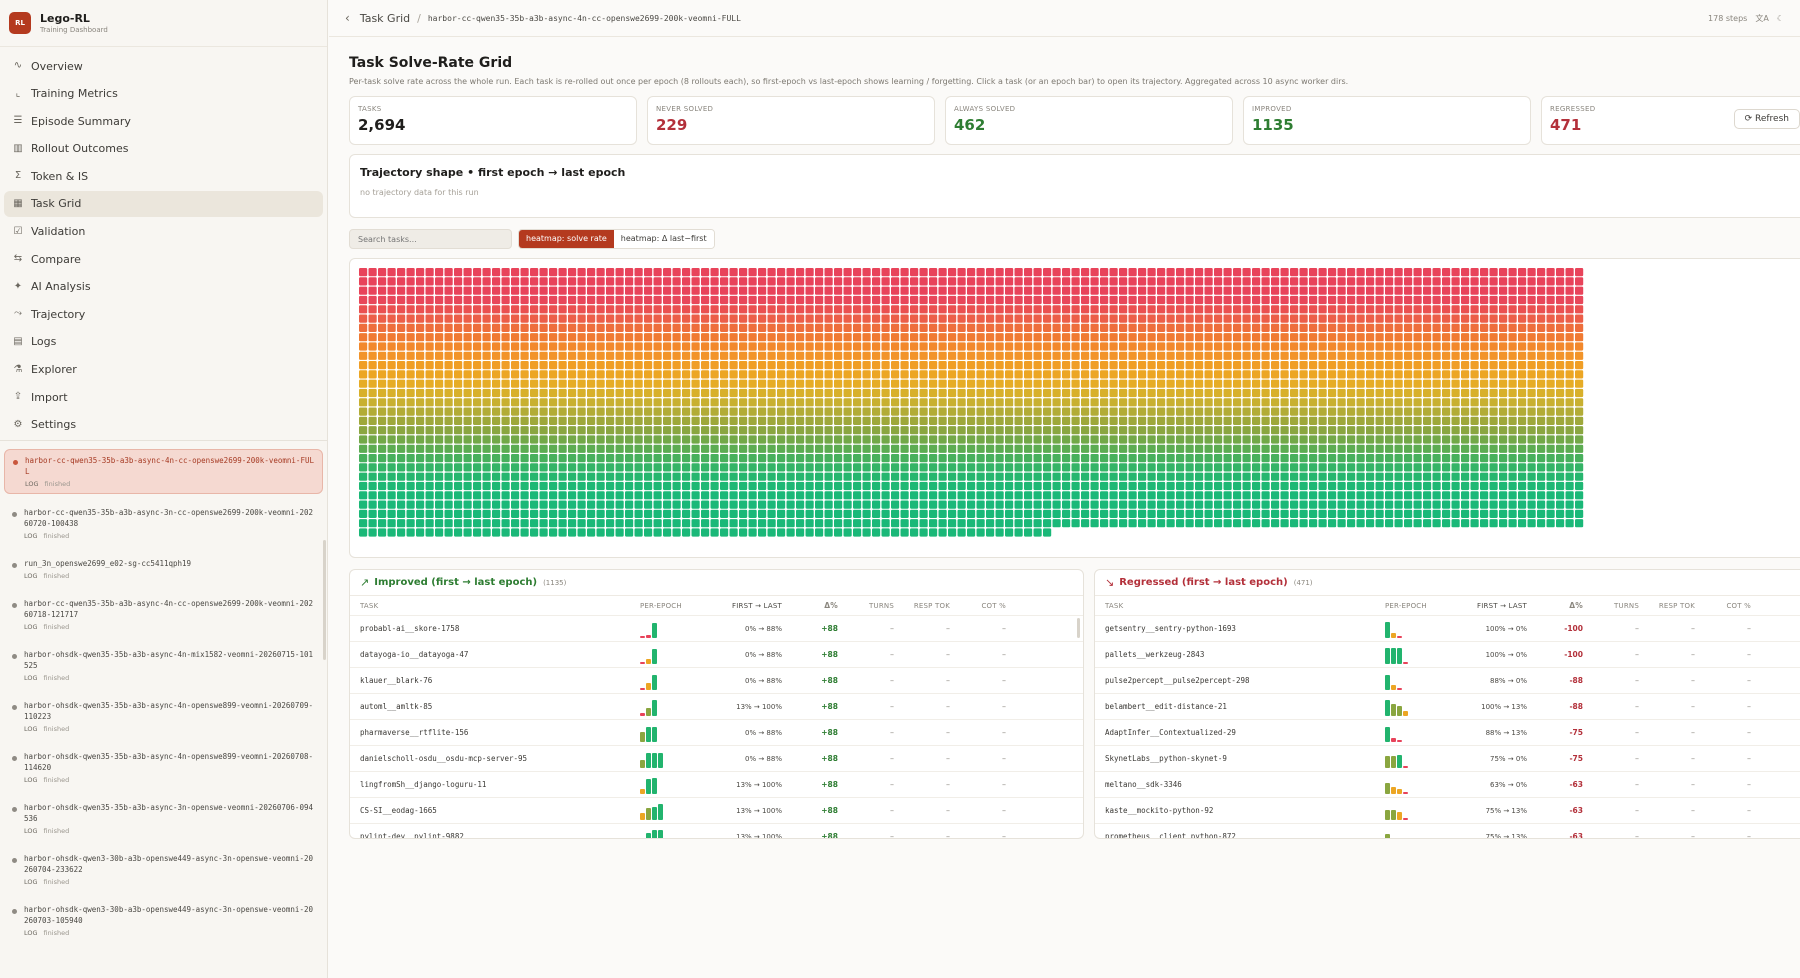 Image resolution: width=1800 pixels, height=978 pixels. Describe the element at coordinates (1245, 784) in the screenshot. I see `task-name: meltano__sdk-3346` at that location.